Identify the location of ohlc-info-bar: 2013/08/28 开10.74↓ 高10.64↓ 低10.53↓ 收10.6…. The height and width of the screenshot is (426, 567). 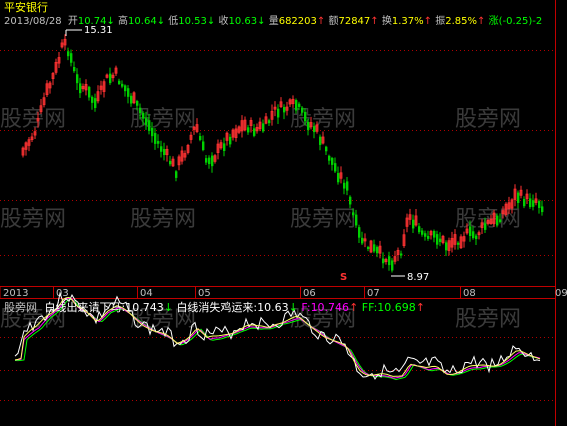
(273, 20).